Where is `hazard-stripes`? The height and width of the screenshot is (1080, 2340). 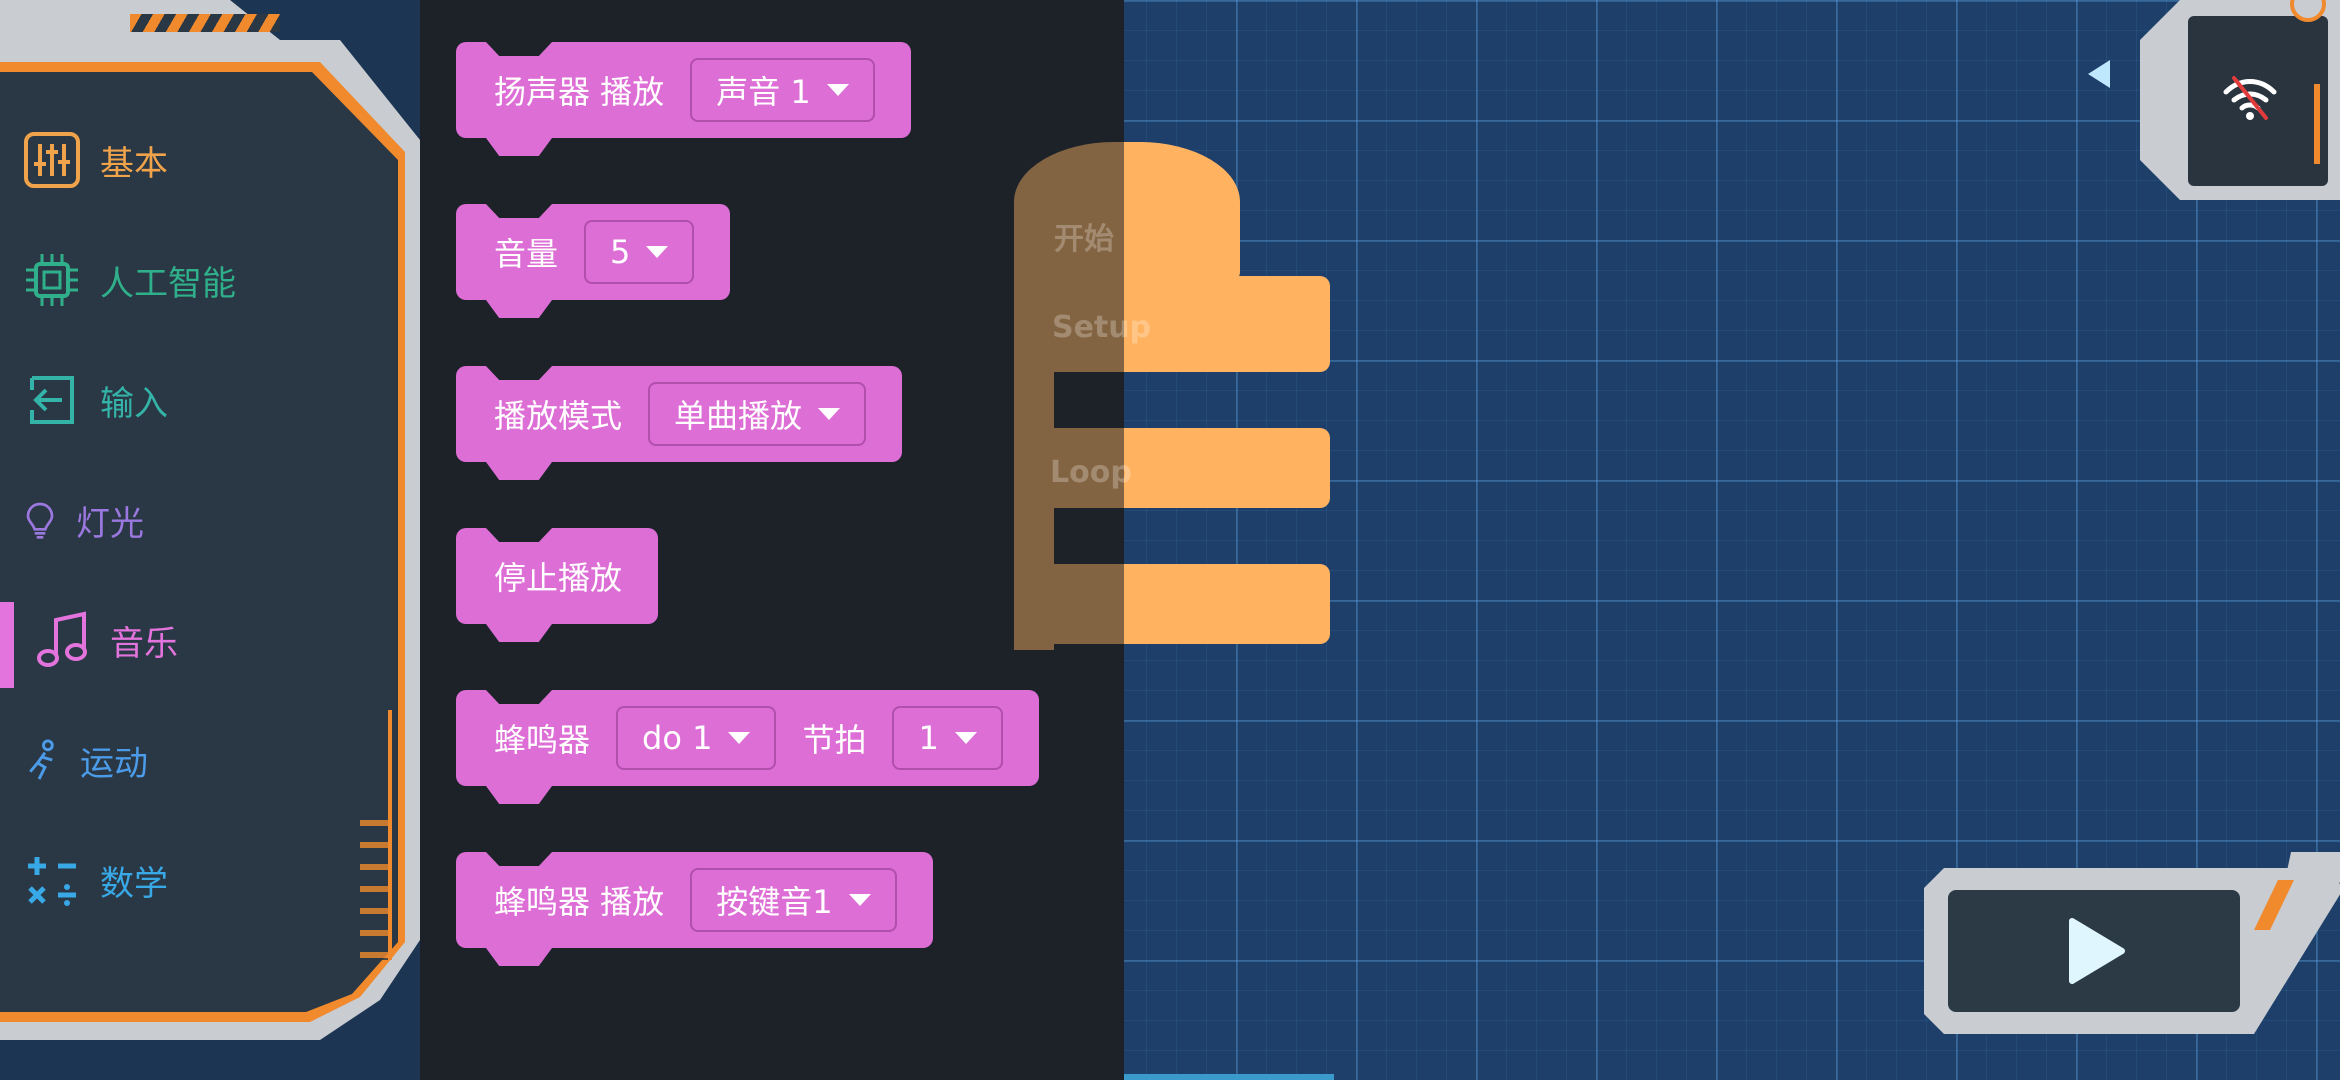 hazard-stripes is located at coordinates (205, 23).